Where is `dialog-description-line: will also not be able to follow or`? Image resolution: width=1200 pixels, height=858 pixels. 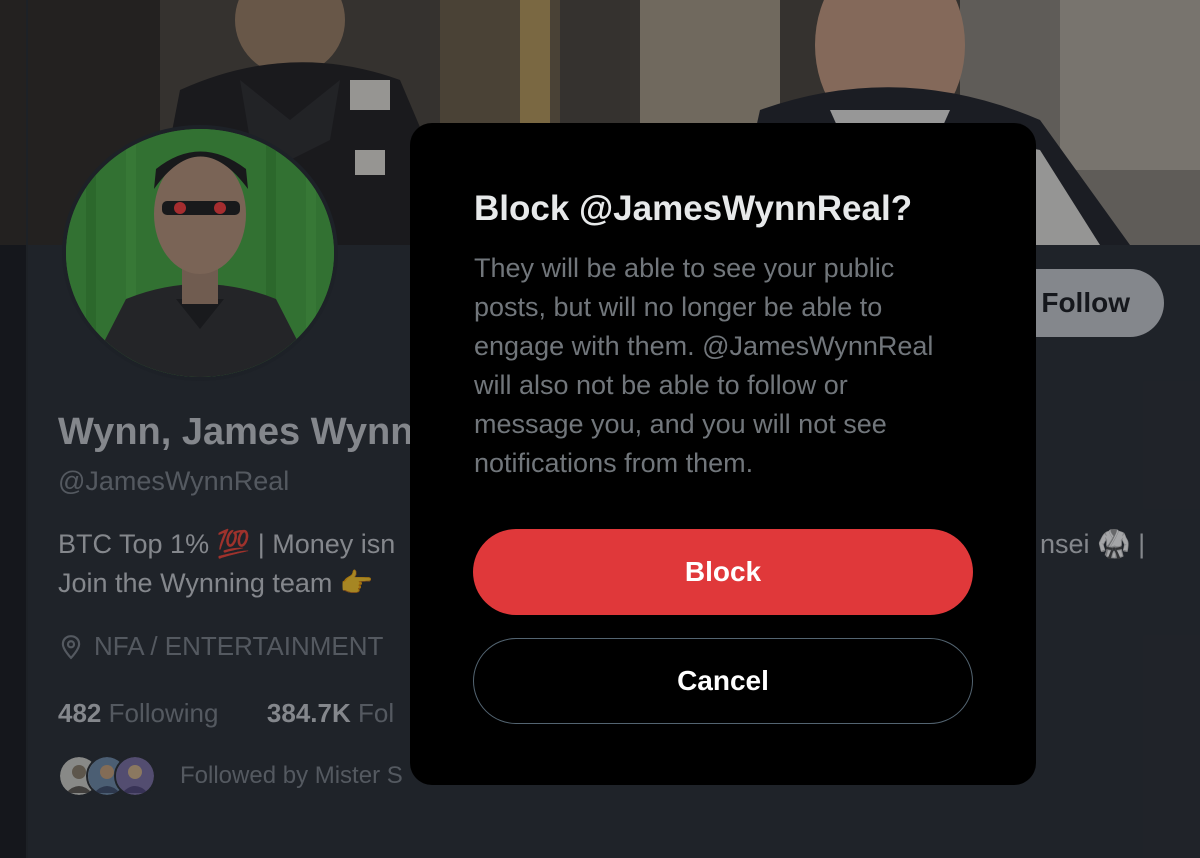 dialog-description-line: will also not be able to follow or is located at coordinates (661, 385).